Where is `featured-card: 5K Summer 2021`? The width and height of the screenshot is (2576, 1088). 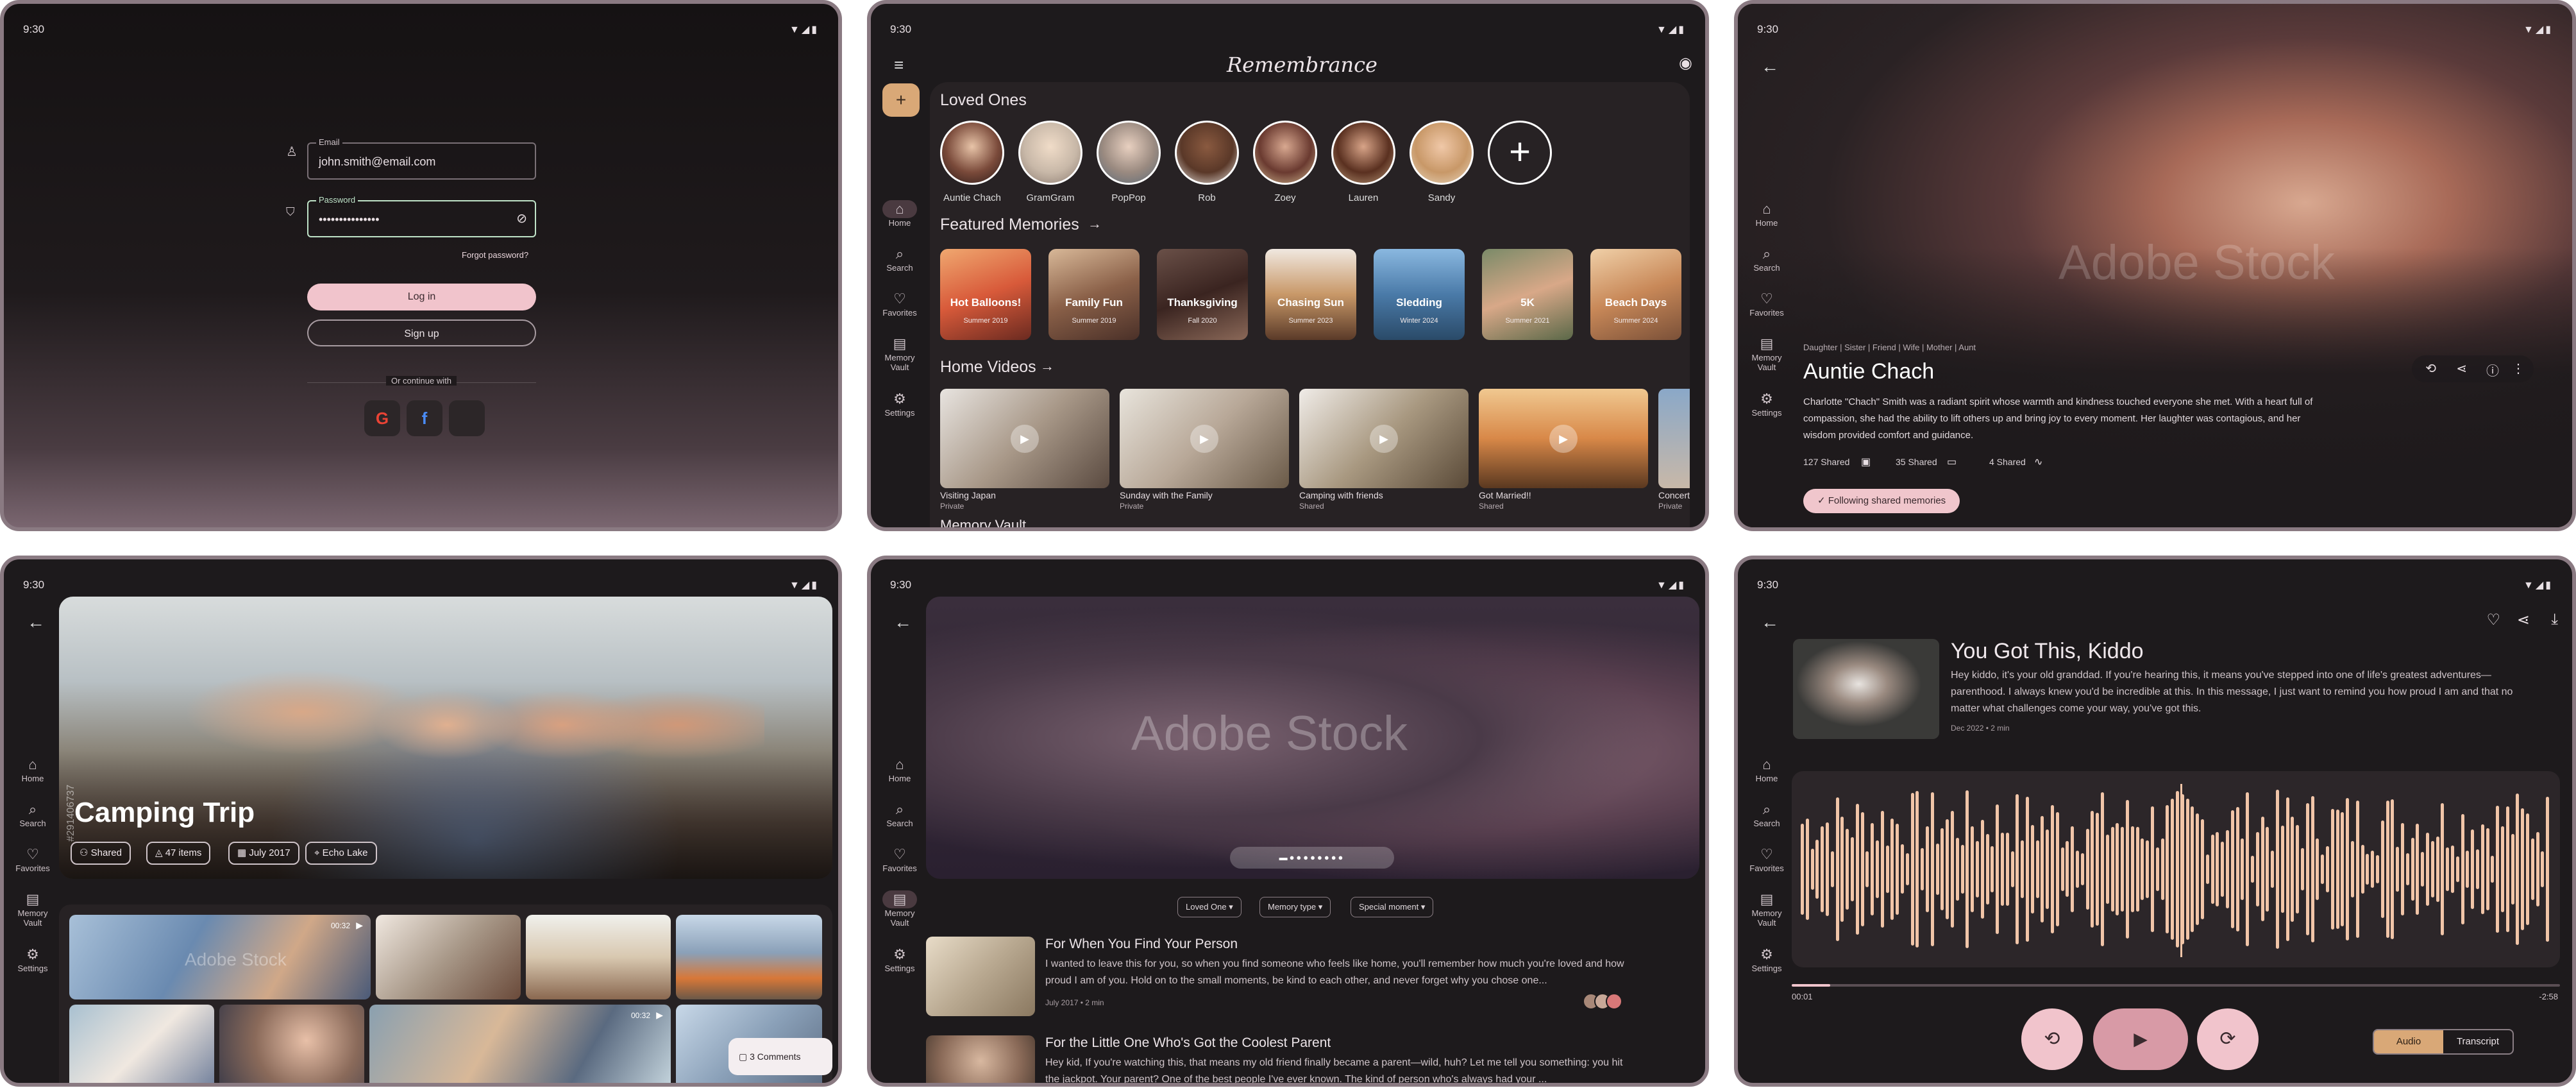 featured-card: 5K Summer 2021 is located at coordinates (1527, 294).